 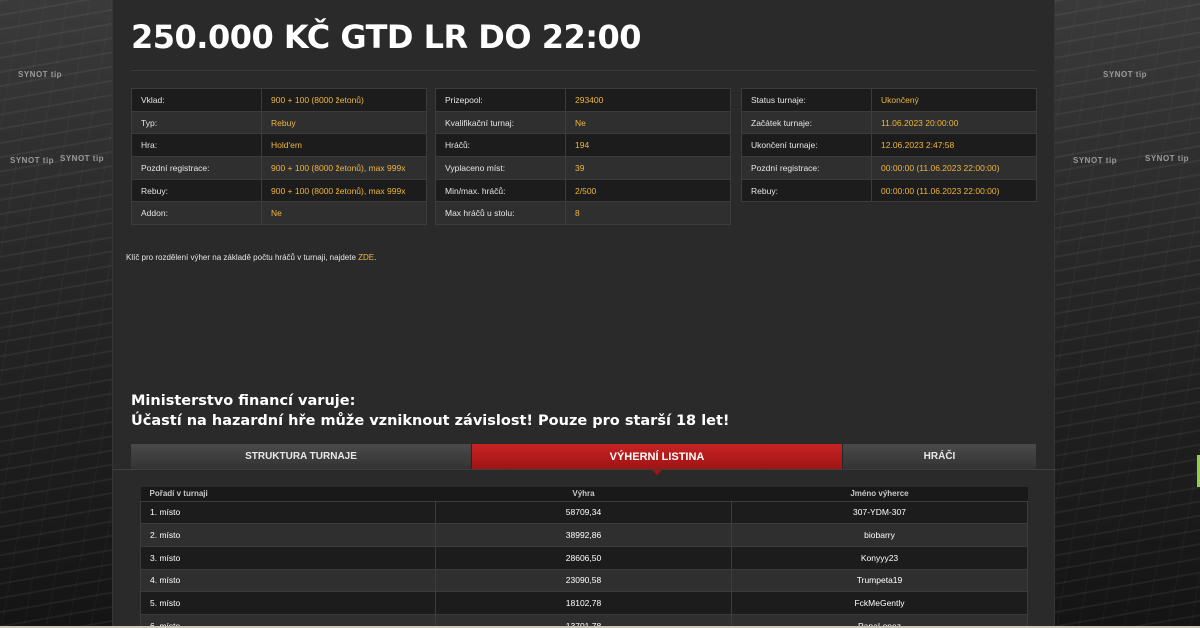 What do you see at coordinates (879, 512) in the screenshot?
I see `cell-winner: 307-YDM-307` at bounding box center [879, 512].